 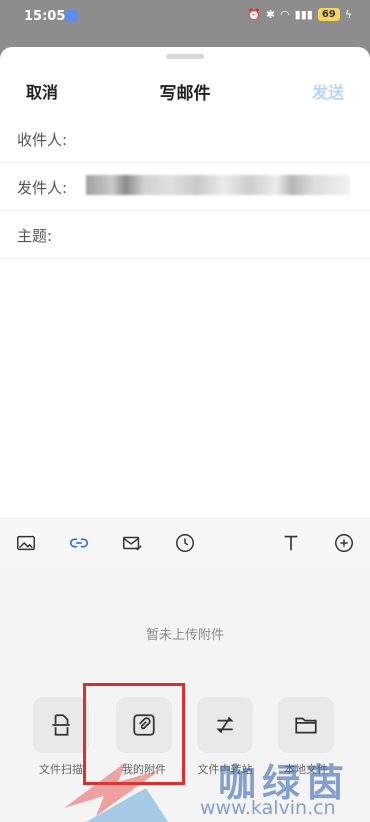 What do you see at coordinates (45, 16) in the screenshot?
I see `status-time: 15:05` at bounding box center [45, 16].